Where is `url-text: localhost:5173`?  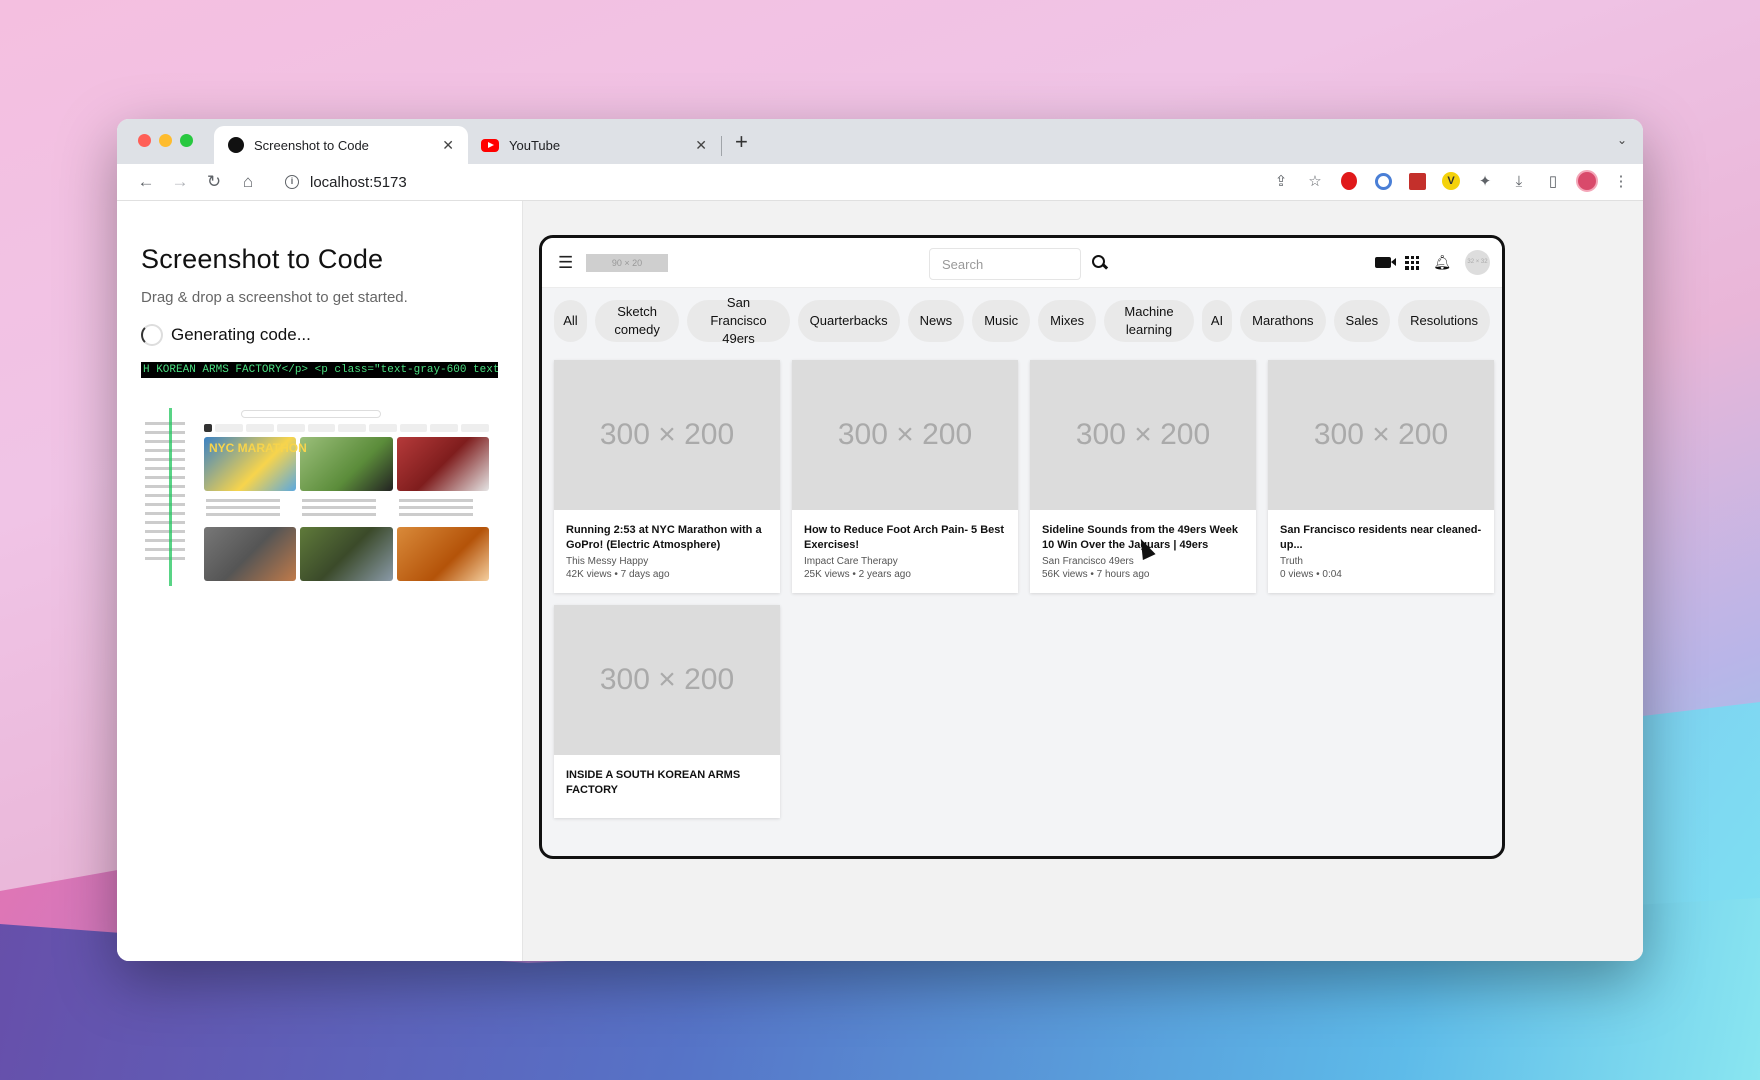
url-text: localhost:5173 is located at coordinates (358, 182).